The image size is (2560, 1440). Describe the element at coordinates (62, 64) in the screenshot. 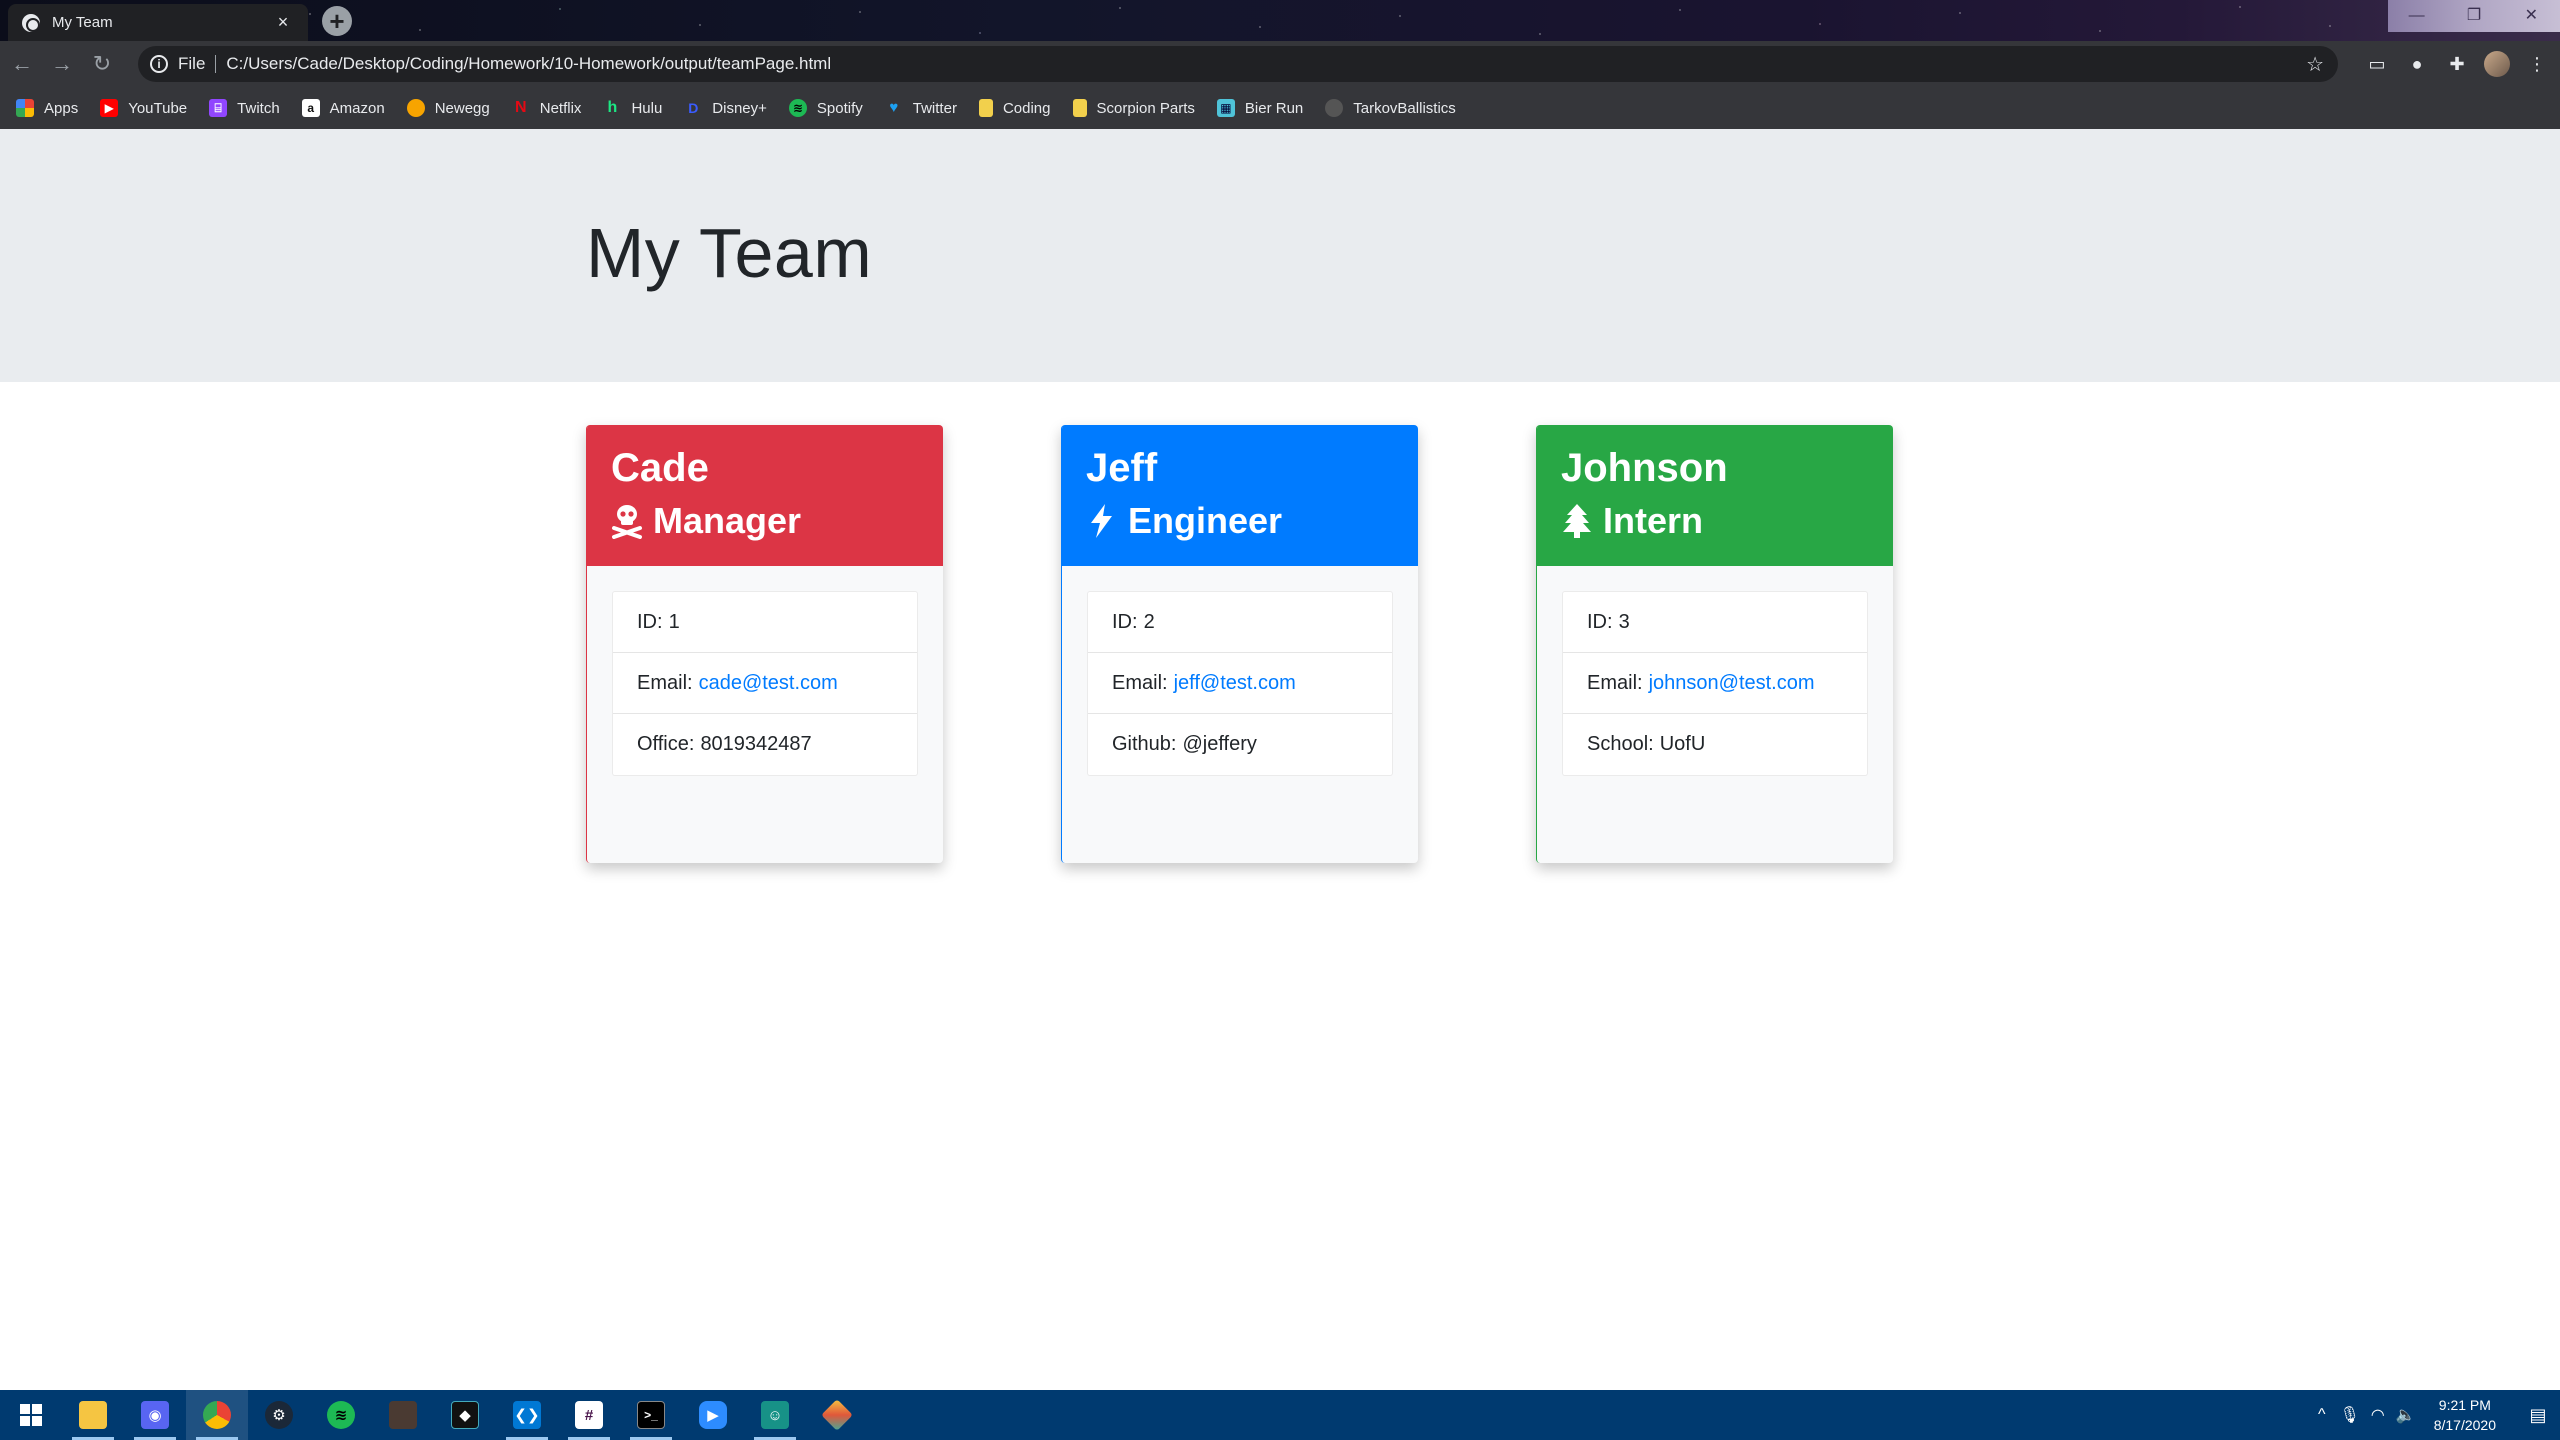

I see `forward-button: →` at that location.